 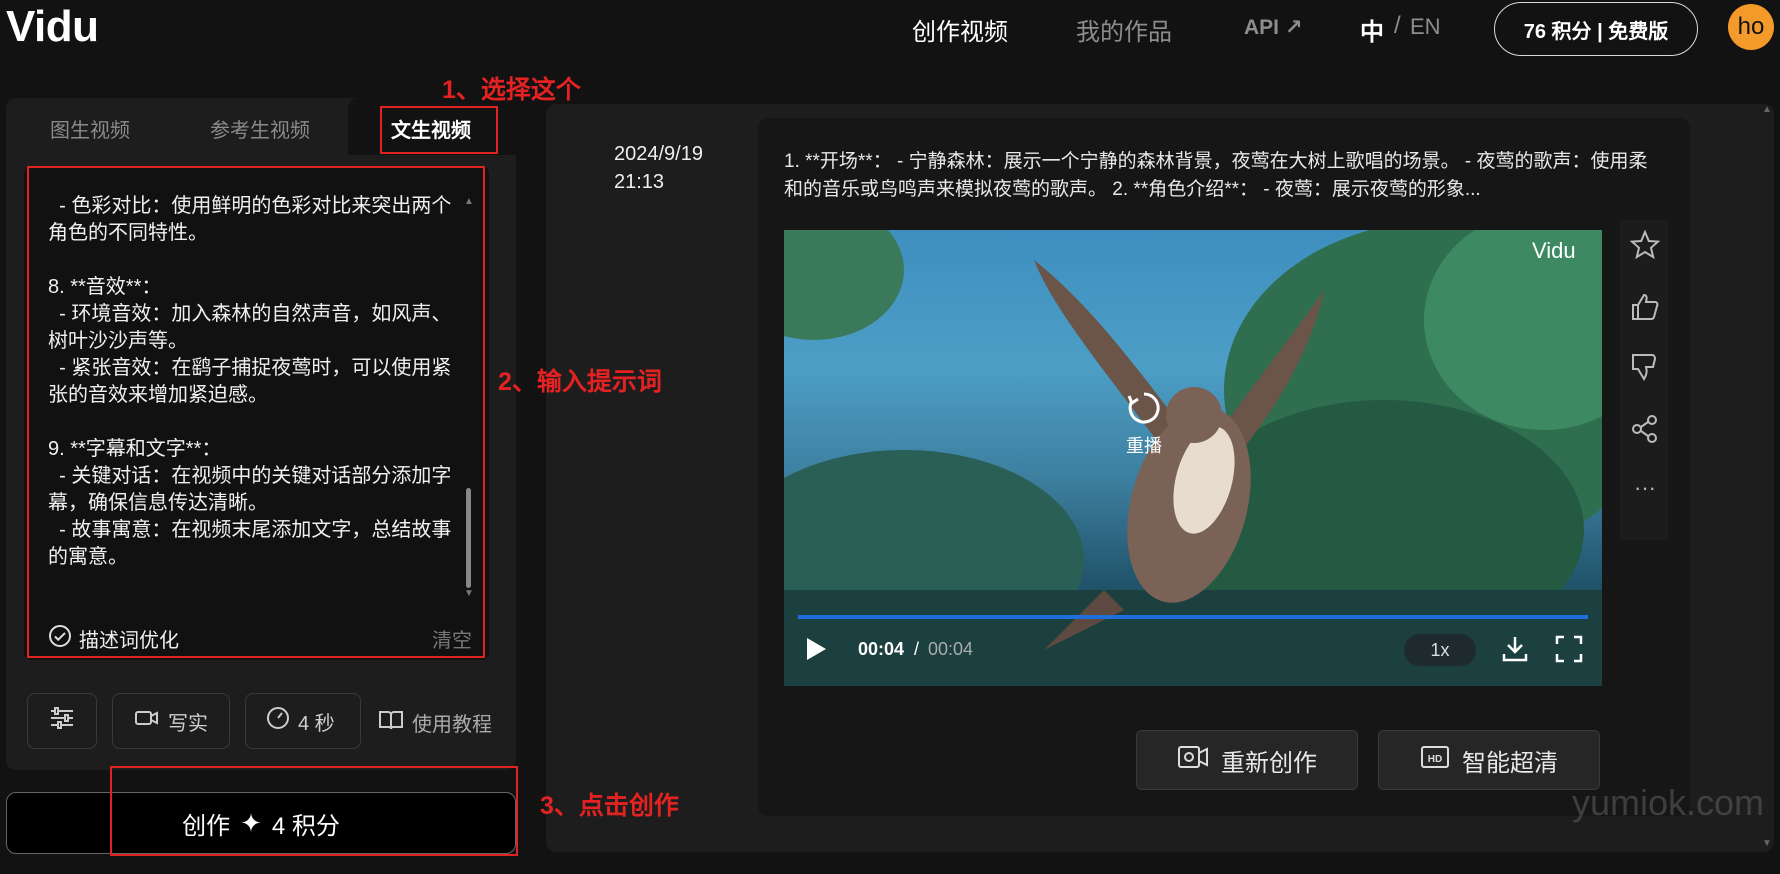 I want to click on playback-speed: 1x, so click(x=1440, y=650).